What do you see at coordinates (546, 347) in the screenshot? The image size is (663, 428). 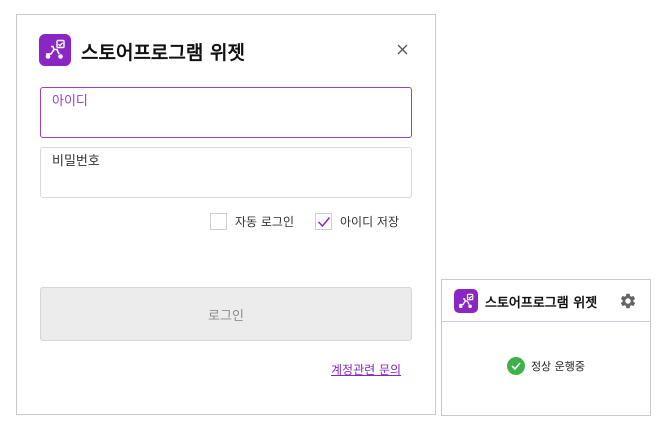 I see `status-widget: 스토어프로그램 위젯 정상 운행중` at bounding box center [546, 347].